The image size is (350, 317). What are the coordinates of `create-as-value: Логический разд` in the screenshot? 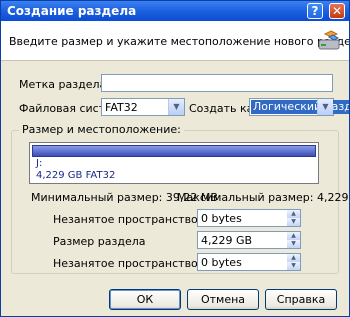 It's located at (300, 107).